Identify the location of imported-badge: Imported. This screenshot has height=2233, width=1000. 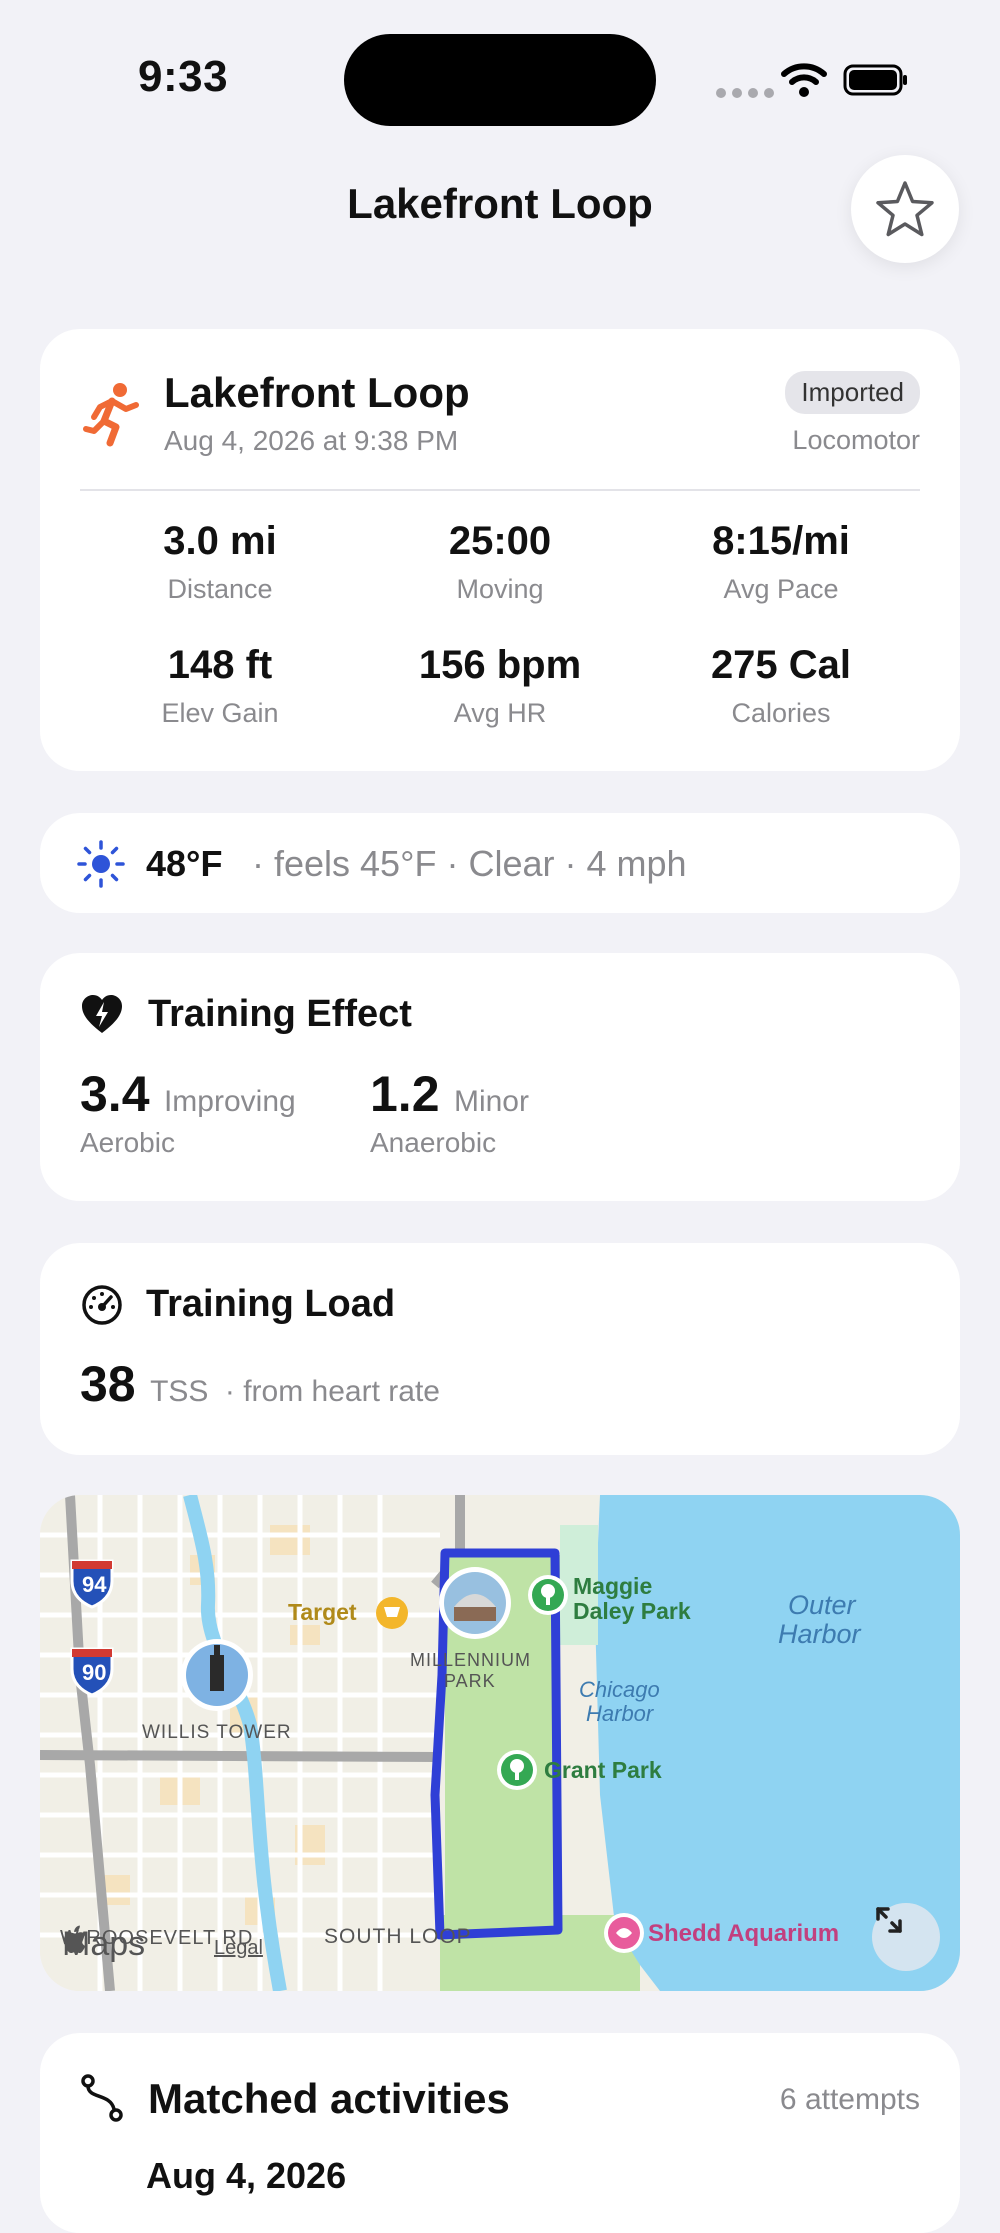
(852, 392).